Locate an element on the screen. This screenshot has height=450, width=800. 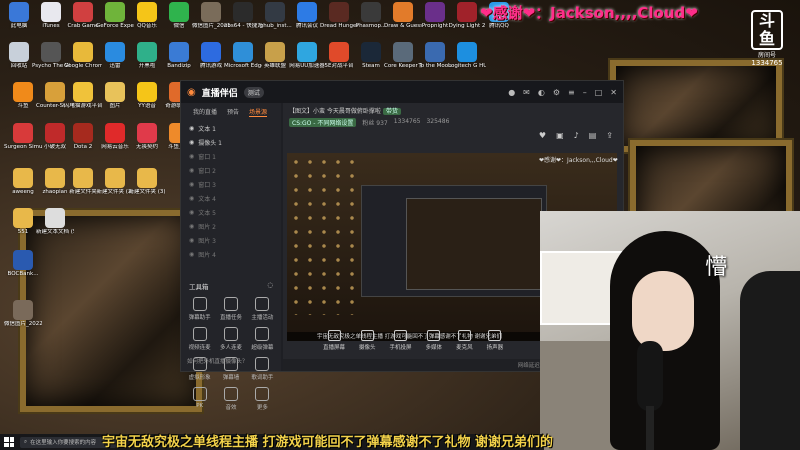
desktop-icon: 闪电猫游戏平台 is located at coordinates (83, 96).